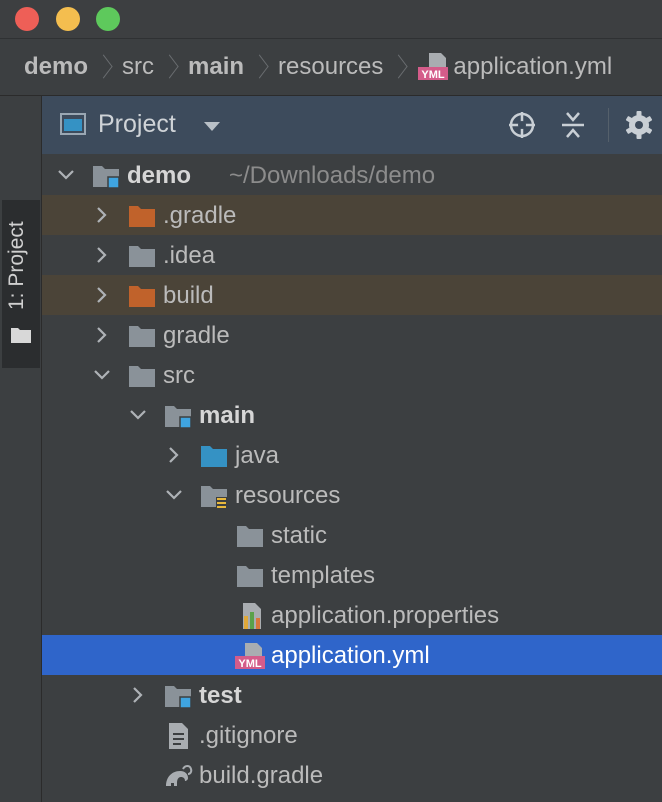 The width and height of the screenshot is (662, 802). I want to click on tree-row: main, so click(352, 415).